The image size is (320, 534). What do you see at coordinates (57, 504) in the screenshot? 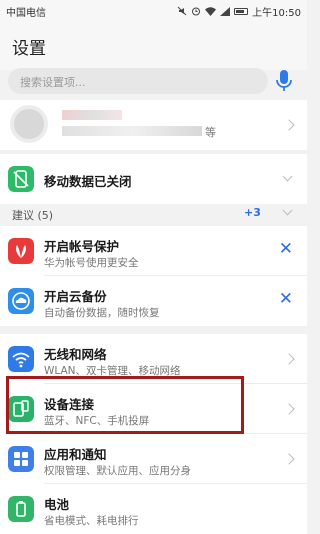
I see `settings-item-title: 电池` at bounding box center [57, 504].